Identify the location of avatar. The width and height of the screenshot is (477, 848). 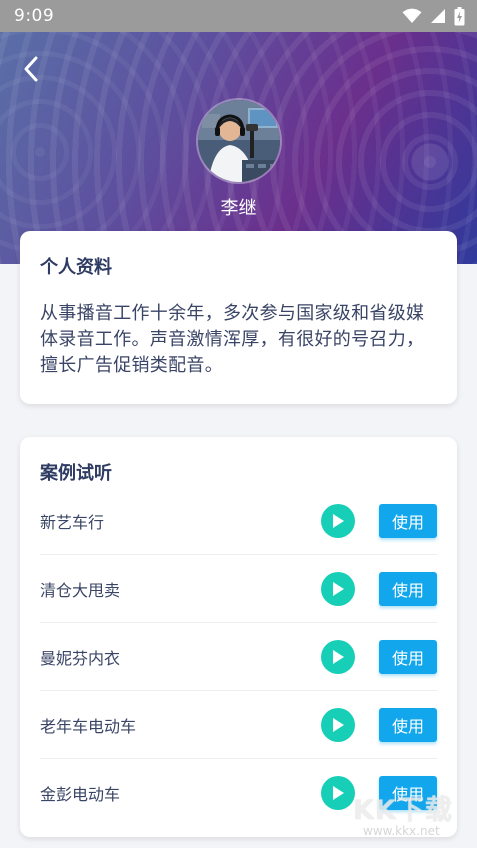
(239, 141).